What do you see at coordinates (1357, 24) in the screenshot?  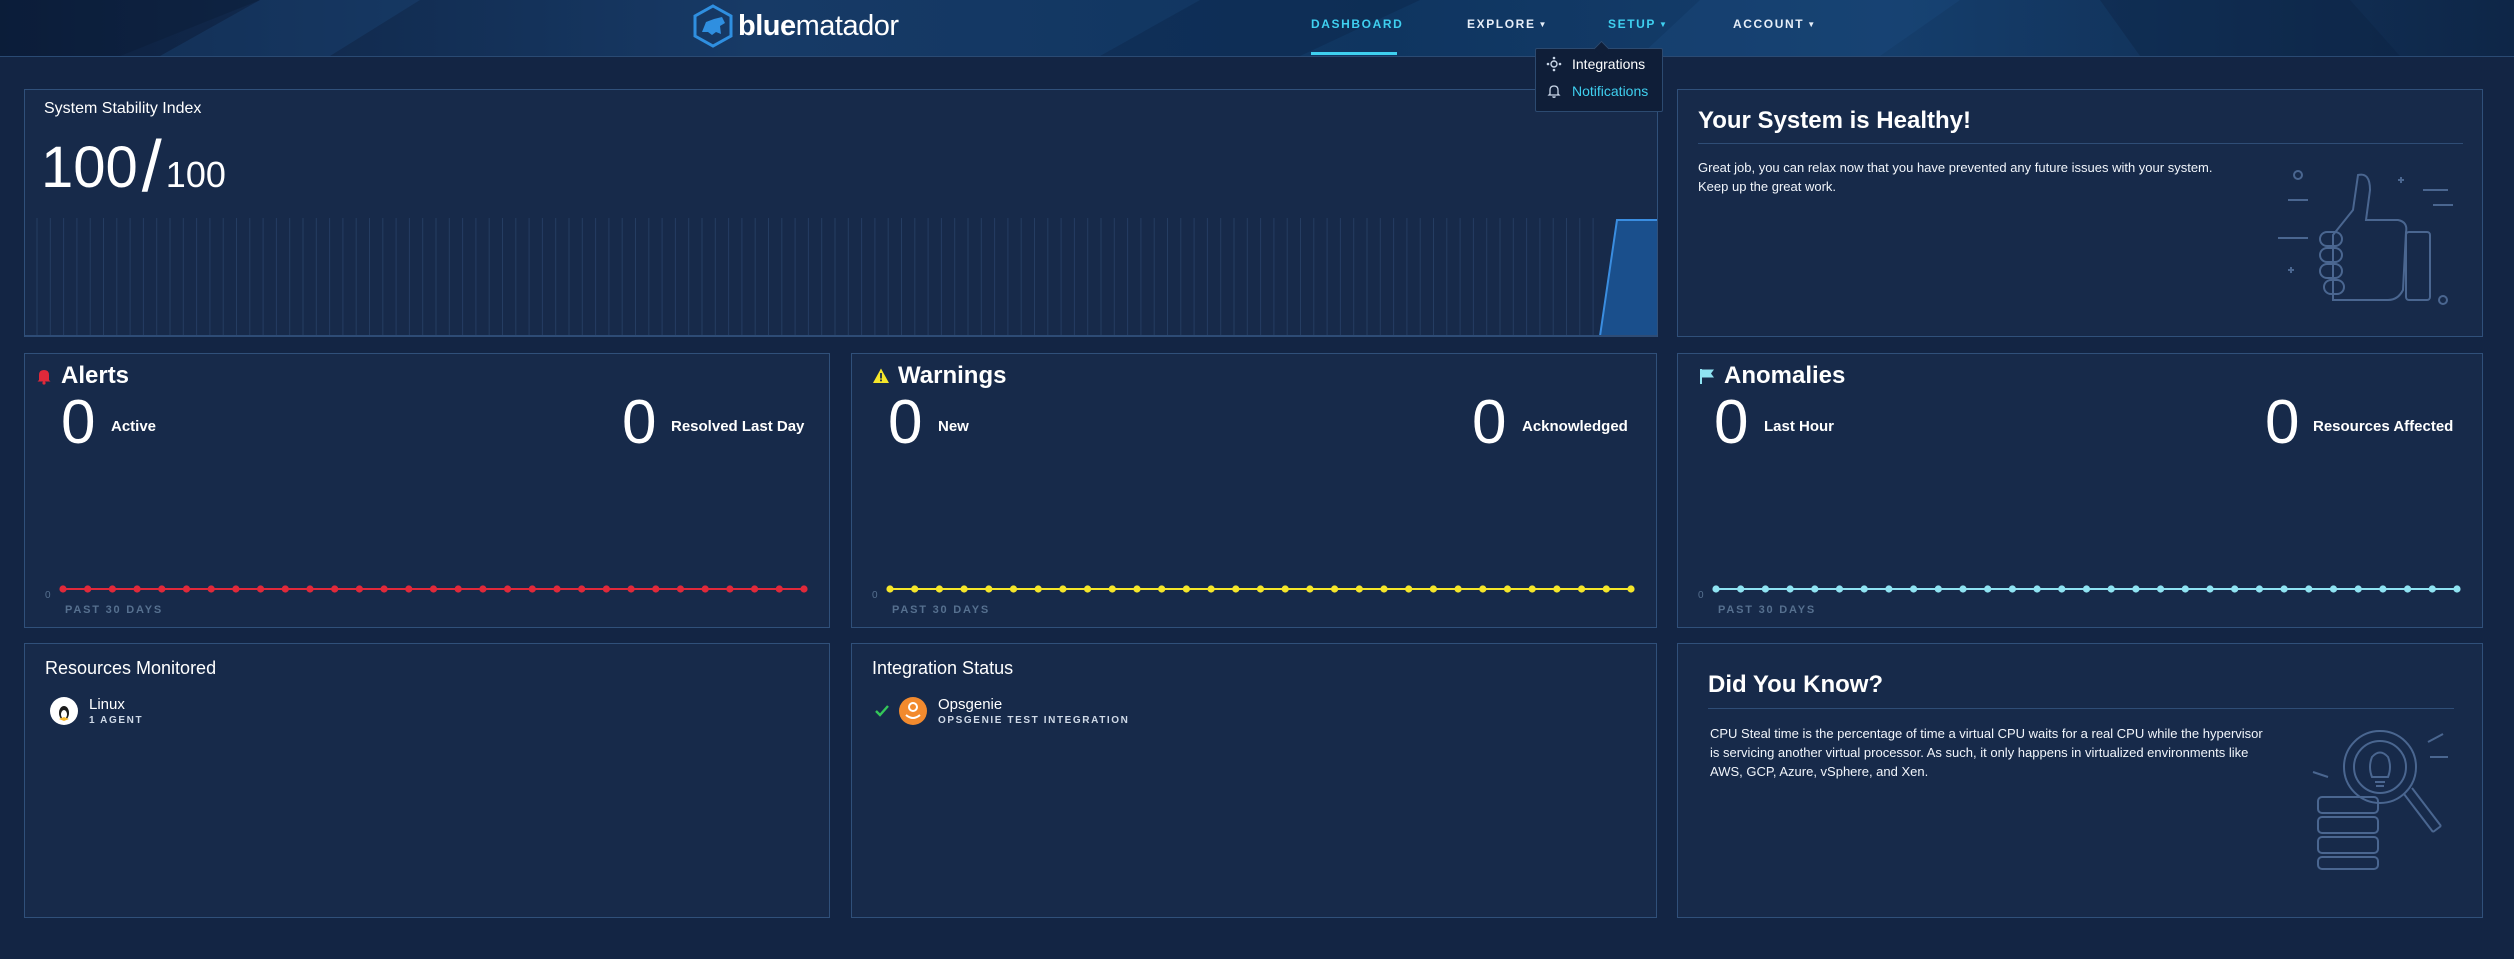 I see `nav-dashboard: DASHBOARD` at bounding box center [1357, 24].